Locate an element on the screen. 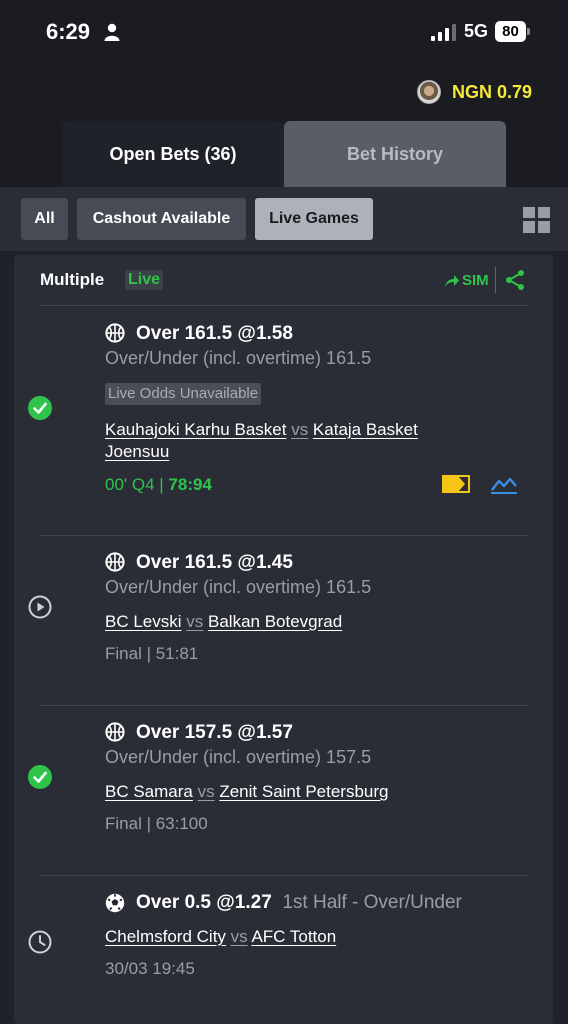 The height and width of the screenshot is (1024, 568). play-circle-icon is located at coordinates (40, 607).